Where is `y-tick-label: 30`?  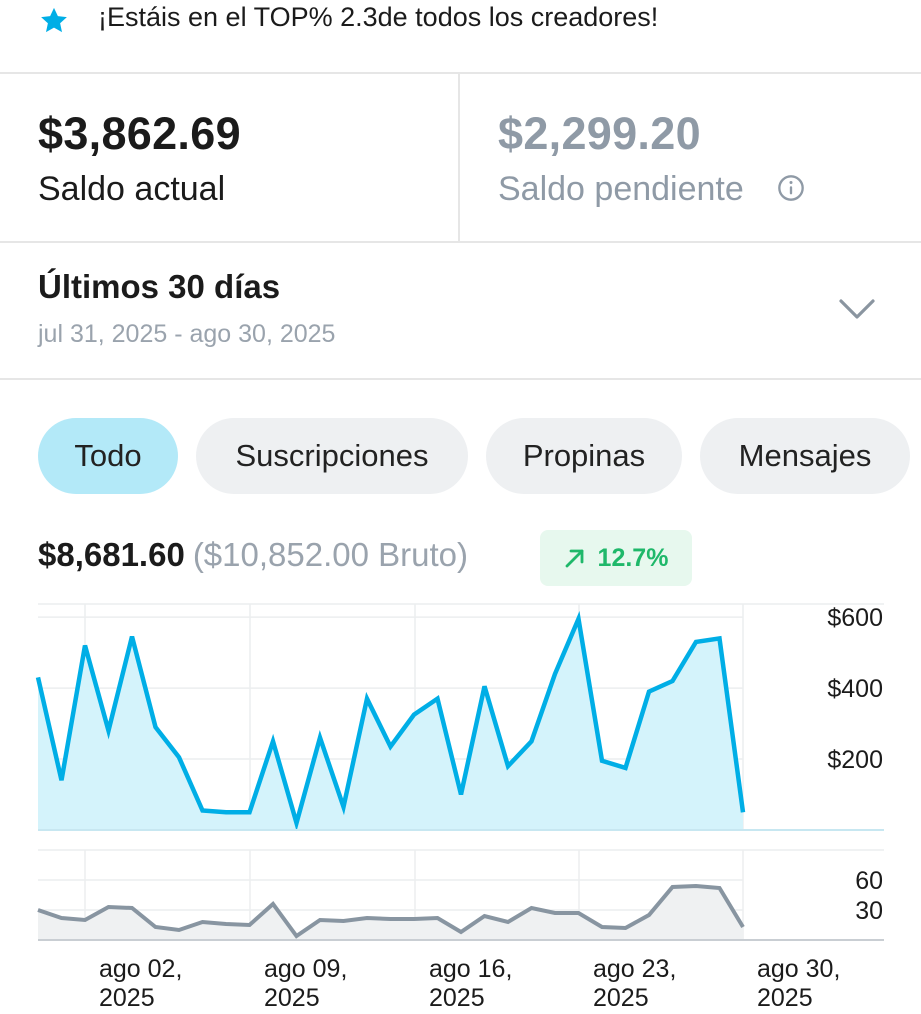
y-tick-label: 30 is located at coordinates (869, 911).